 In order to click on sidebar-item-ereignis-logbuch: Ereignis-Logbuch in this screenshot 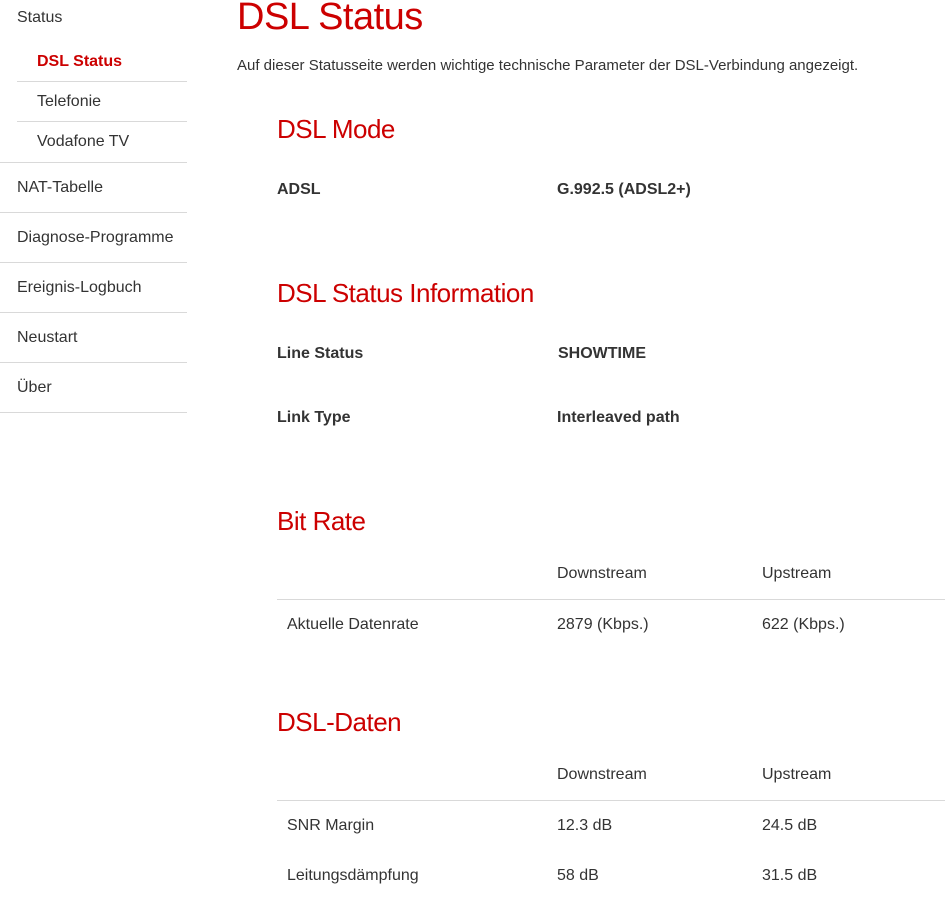, I will do `click(93, 288)`.